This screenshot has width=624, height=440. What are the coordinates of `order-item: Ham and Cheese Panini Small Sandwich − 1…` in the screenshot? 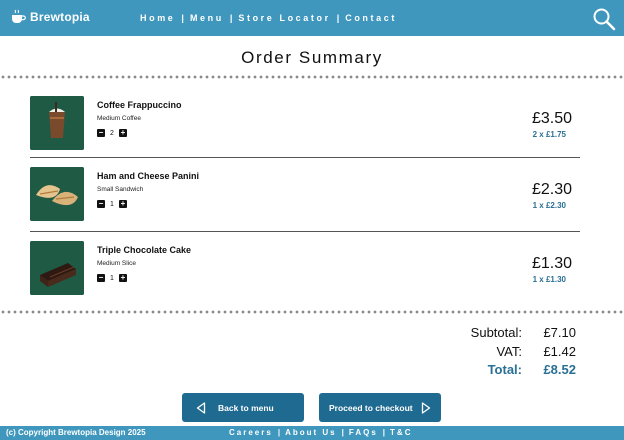 It's located at (305, 195).